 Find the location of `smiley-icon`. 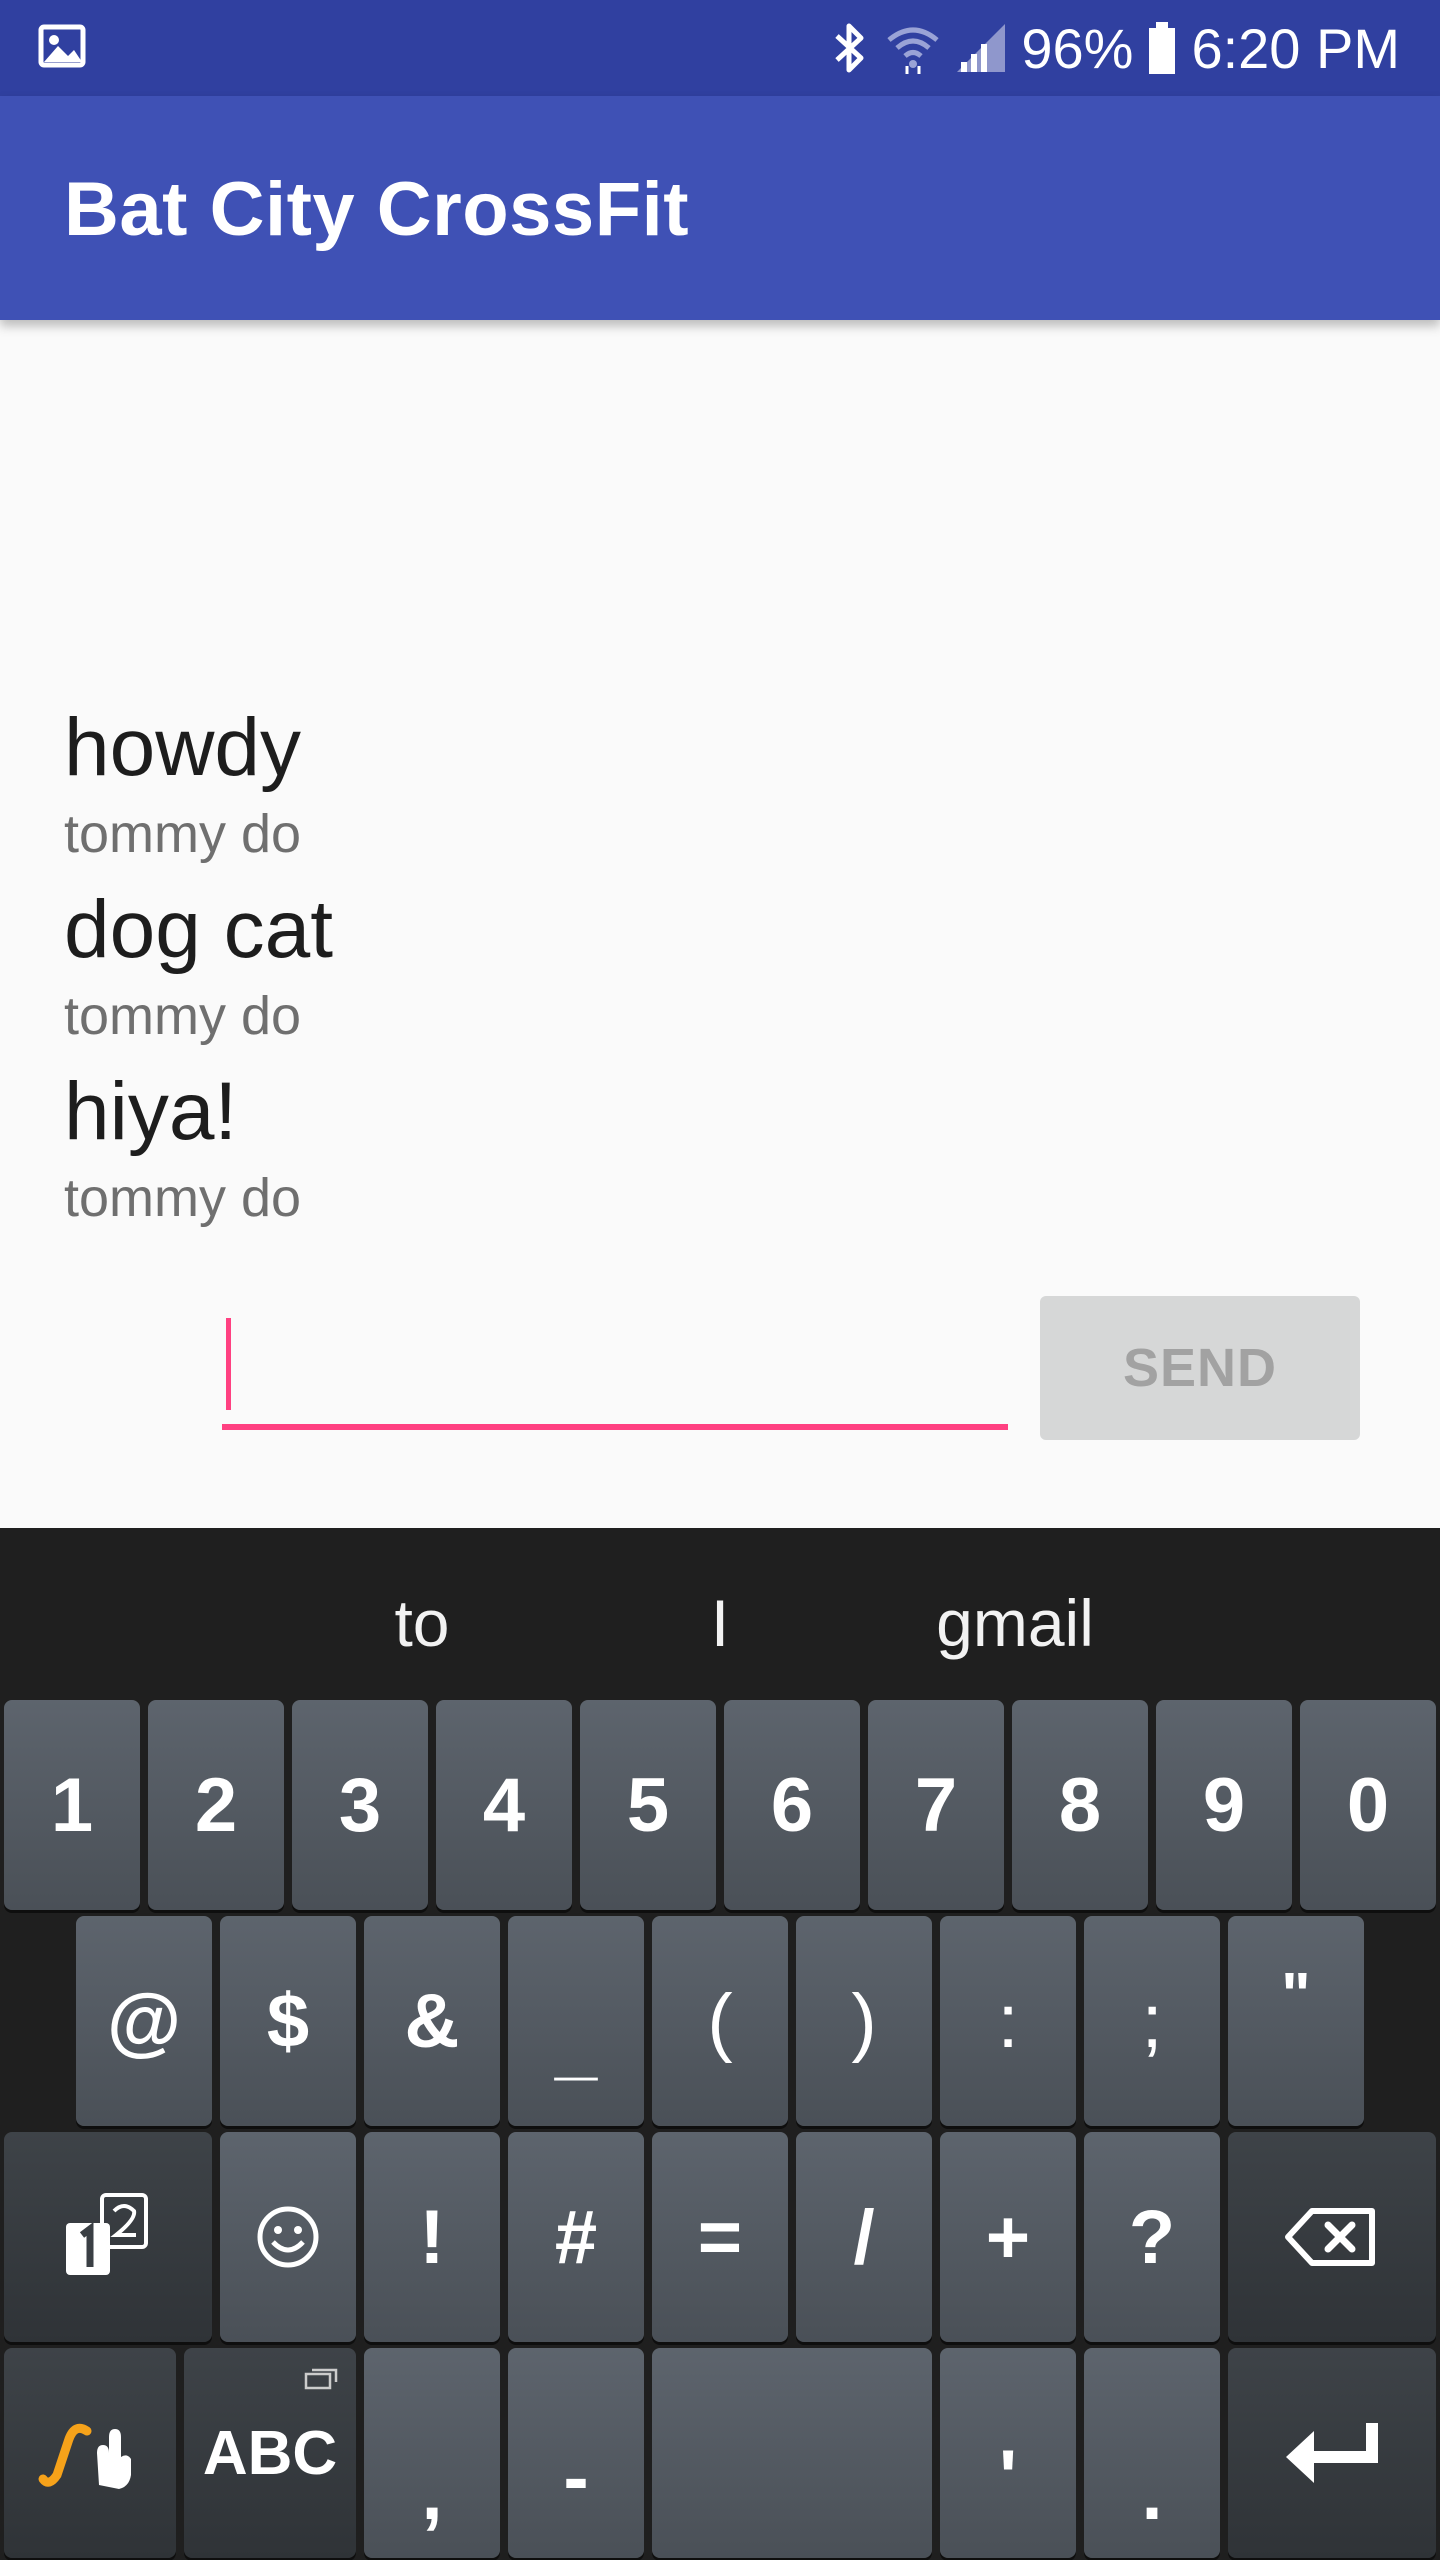

smiley-icon is located at coordinates (288, 2237).